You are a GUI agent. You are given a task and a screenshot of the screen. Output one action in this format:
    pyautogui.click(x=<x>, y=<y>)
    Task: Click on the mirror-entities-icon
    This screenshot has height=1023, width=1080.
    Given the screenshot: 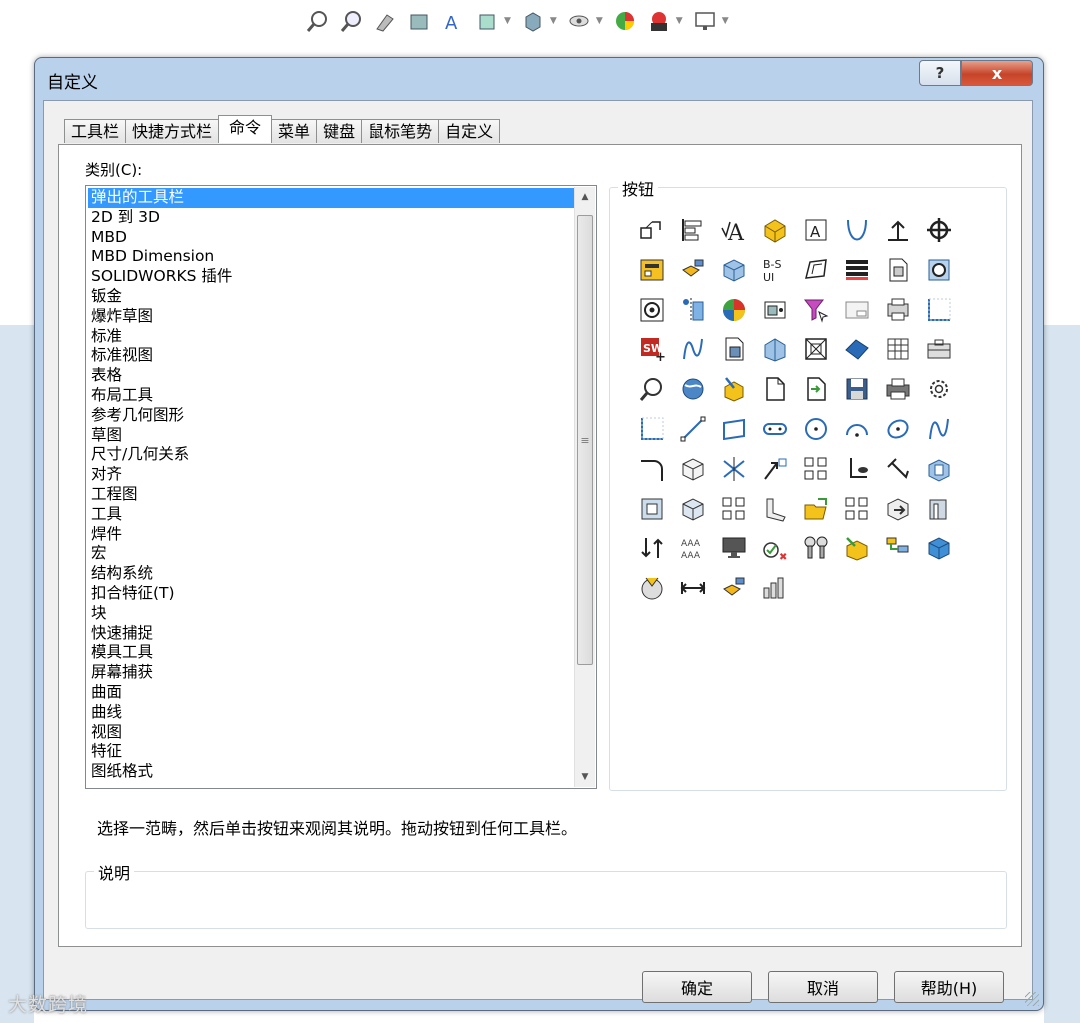 What is the action you would take?
    pyautogui.click(x=734, y=469)
    